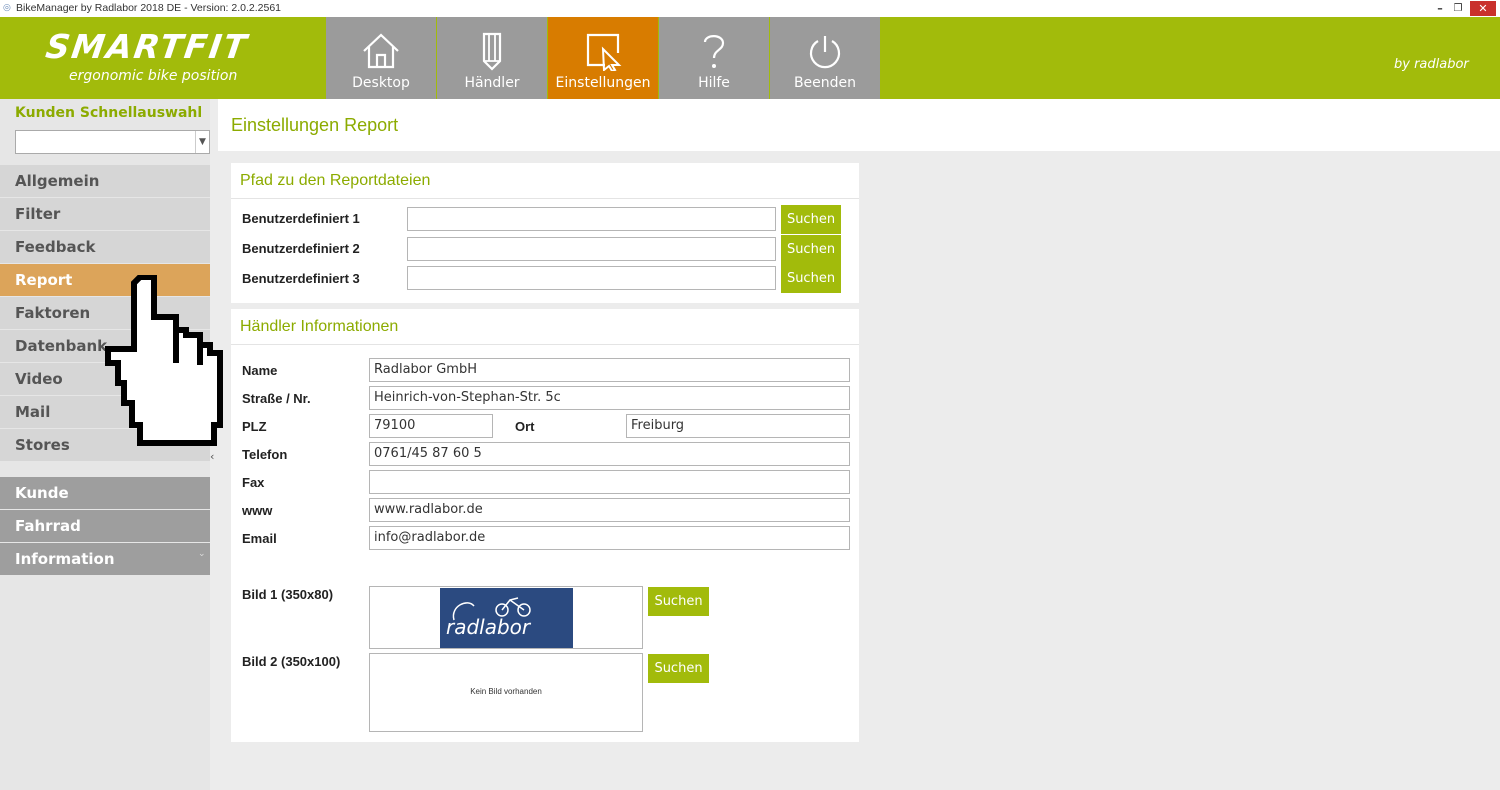 This screenshot has width=1500, height=790. What do you see at coordinates (105, 214) in the screenshot?
I see `sidebar-item-filter: Filter` at bounding box center [105, 214].